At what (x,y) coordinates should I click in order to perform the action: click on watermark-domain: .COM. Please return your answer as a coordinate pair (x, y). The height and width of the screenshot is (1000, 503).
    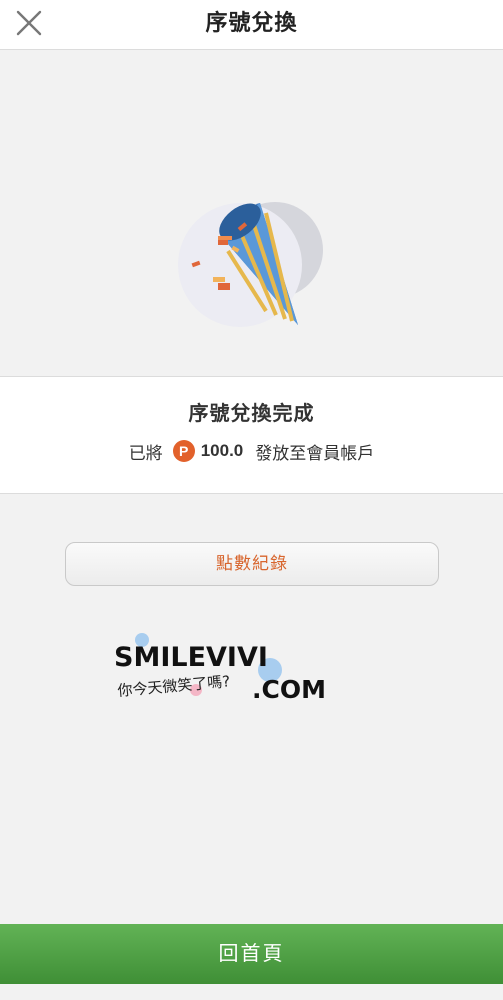
    Looking at the image, I should click on (289, 689).